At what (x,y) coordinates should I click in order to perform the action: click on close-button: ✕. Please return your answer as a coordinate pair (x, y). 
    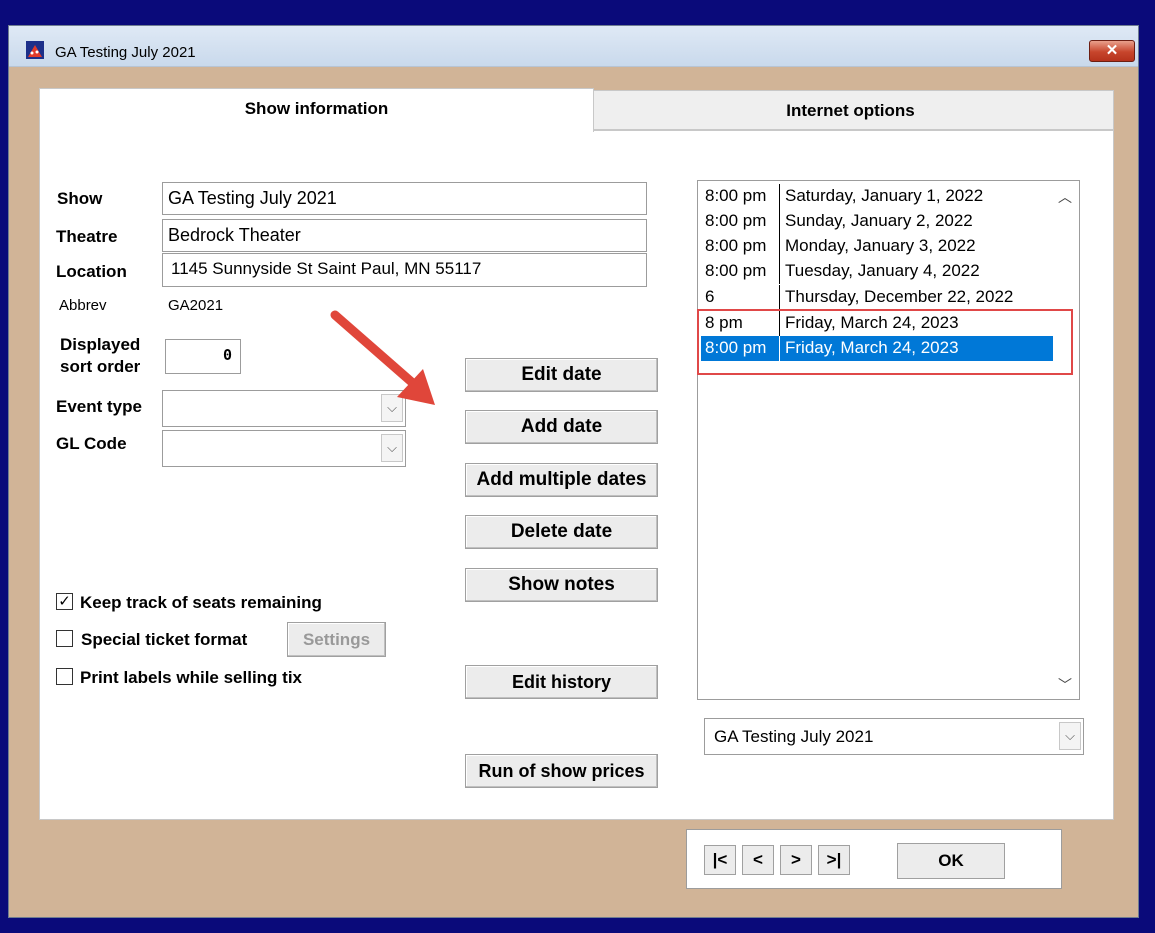
    Looking at the image, I should click on (1112, 51).